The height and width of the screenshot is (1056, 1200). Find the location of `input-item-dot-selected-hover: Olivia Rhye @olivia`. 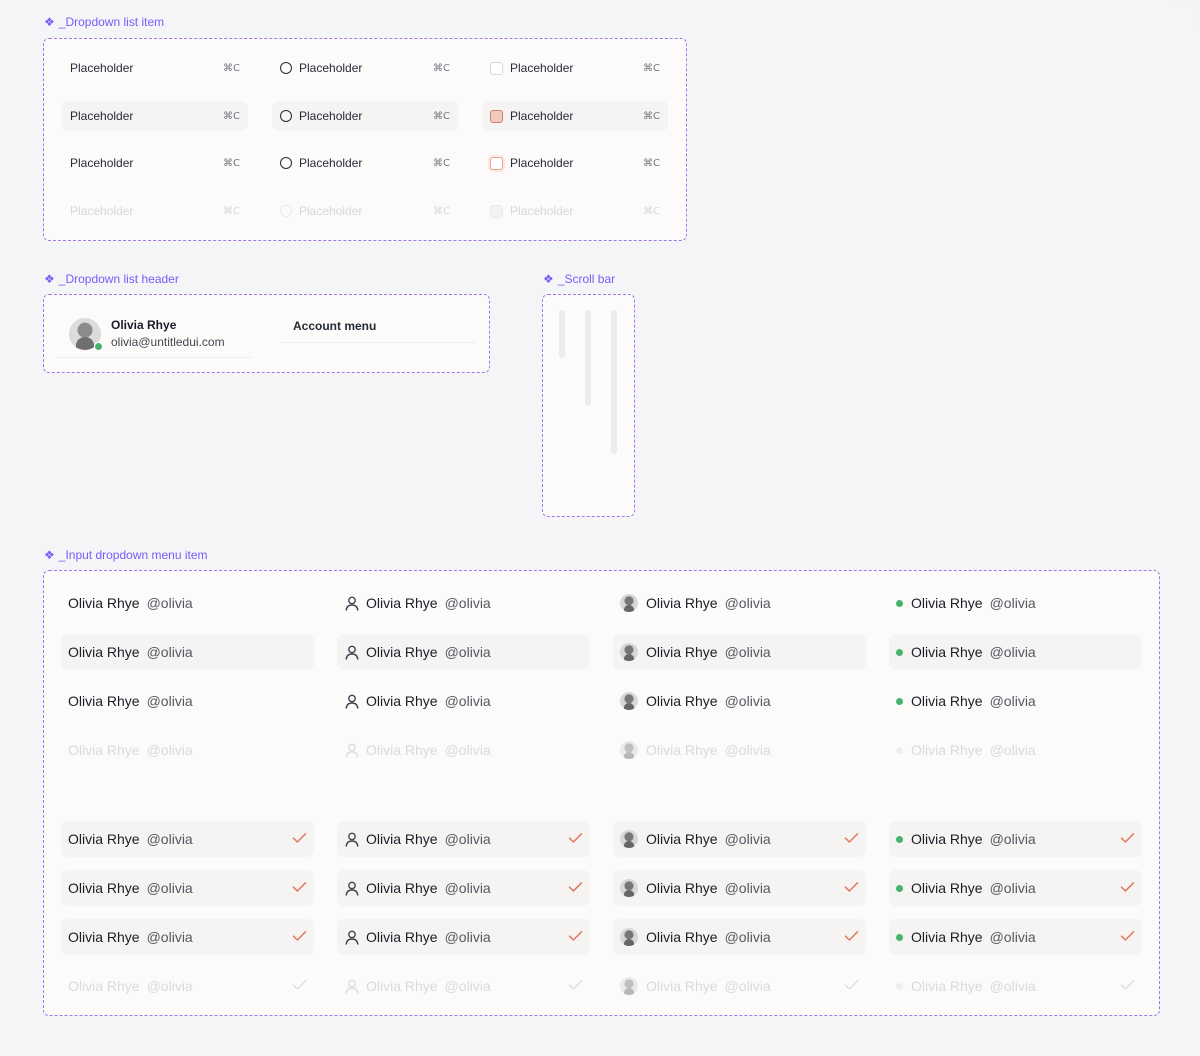

input-item-dot-selected-hover: Olivia Rhye @olivia is located at coordinates (1015, 888).